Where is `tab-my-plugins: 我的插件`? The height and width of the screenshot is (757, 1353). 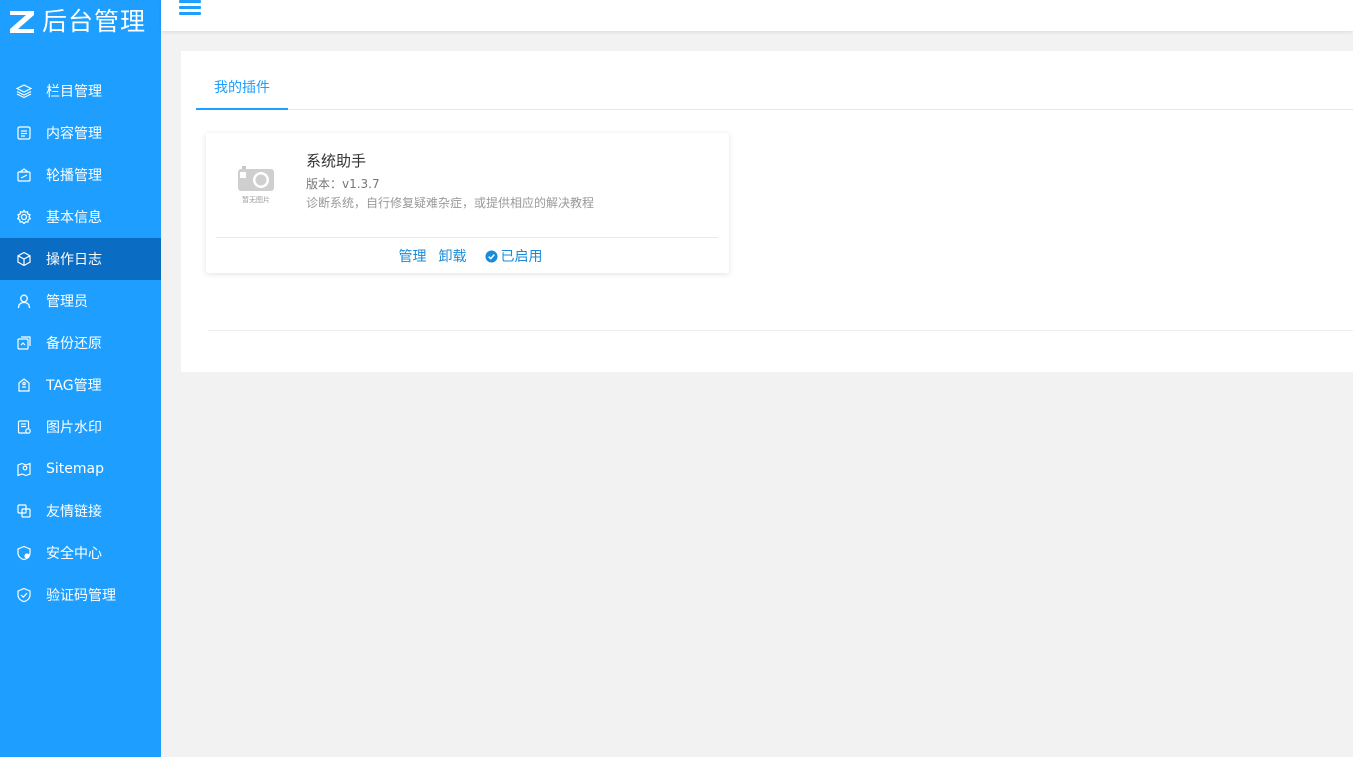 tab-my-plugins: 我的插件 is located at coordinates (242, 90).